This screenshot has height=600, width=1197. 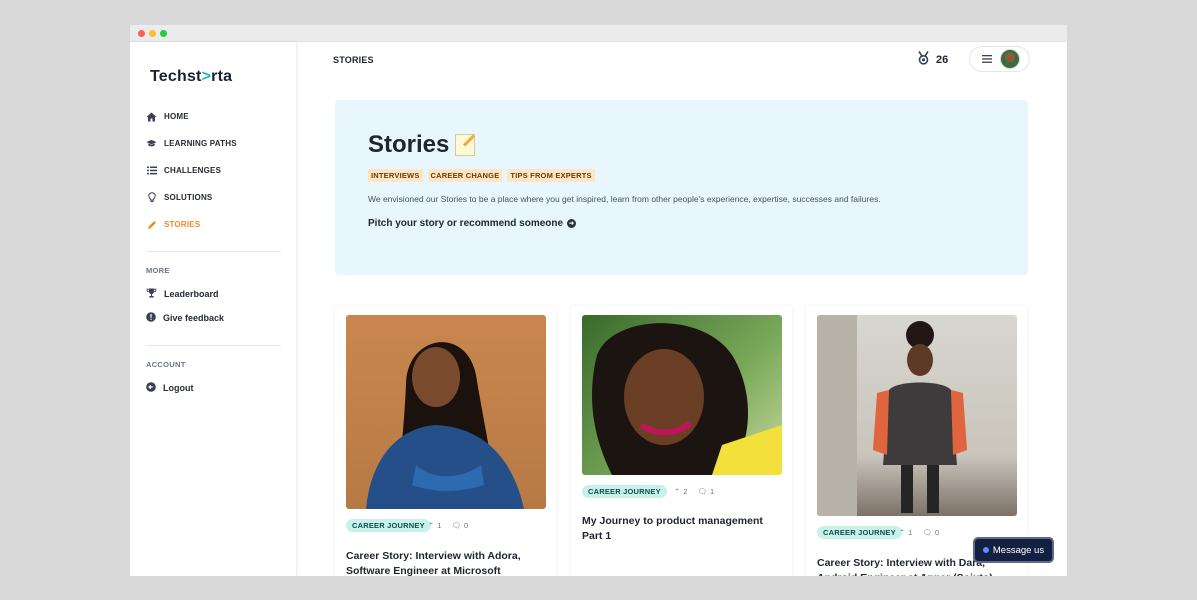 I want to click on minimize-window-button, so click(x=152, y=33).